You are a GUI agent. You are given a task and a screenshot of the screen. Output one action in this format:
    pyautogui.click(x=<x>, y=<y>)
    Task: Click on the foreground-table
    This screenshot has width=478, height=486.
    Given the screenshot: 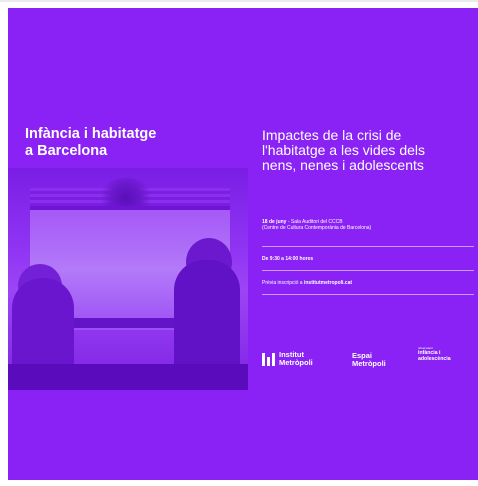 What is the action you would take?
    pyautogui.click(x=128, y=377)
    